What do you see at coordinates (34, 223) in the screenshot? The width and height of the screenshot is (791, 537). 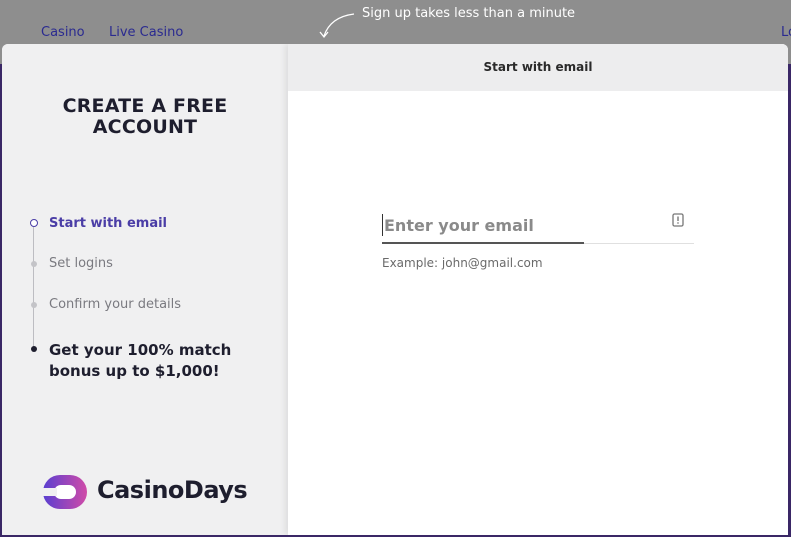 I see `step-active-dot` at bounding box center [34, 223].